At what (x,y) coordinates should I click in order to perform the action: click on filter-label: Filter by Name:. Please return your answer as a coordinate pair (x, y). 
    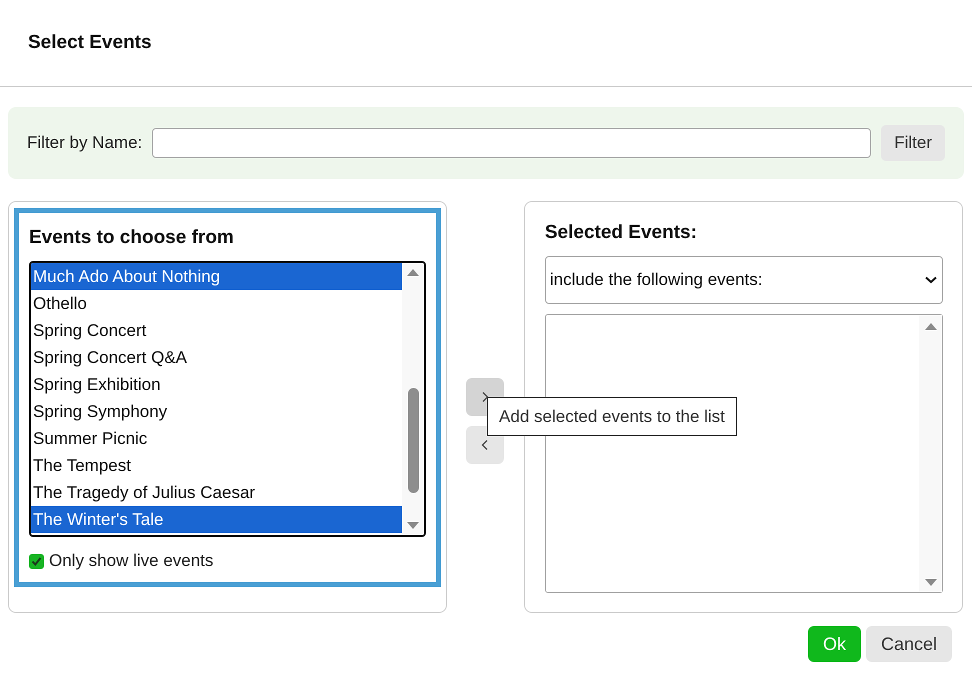
    Looking at the image, I should click on (84, 143).